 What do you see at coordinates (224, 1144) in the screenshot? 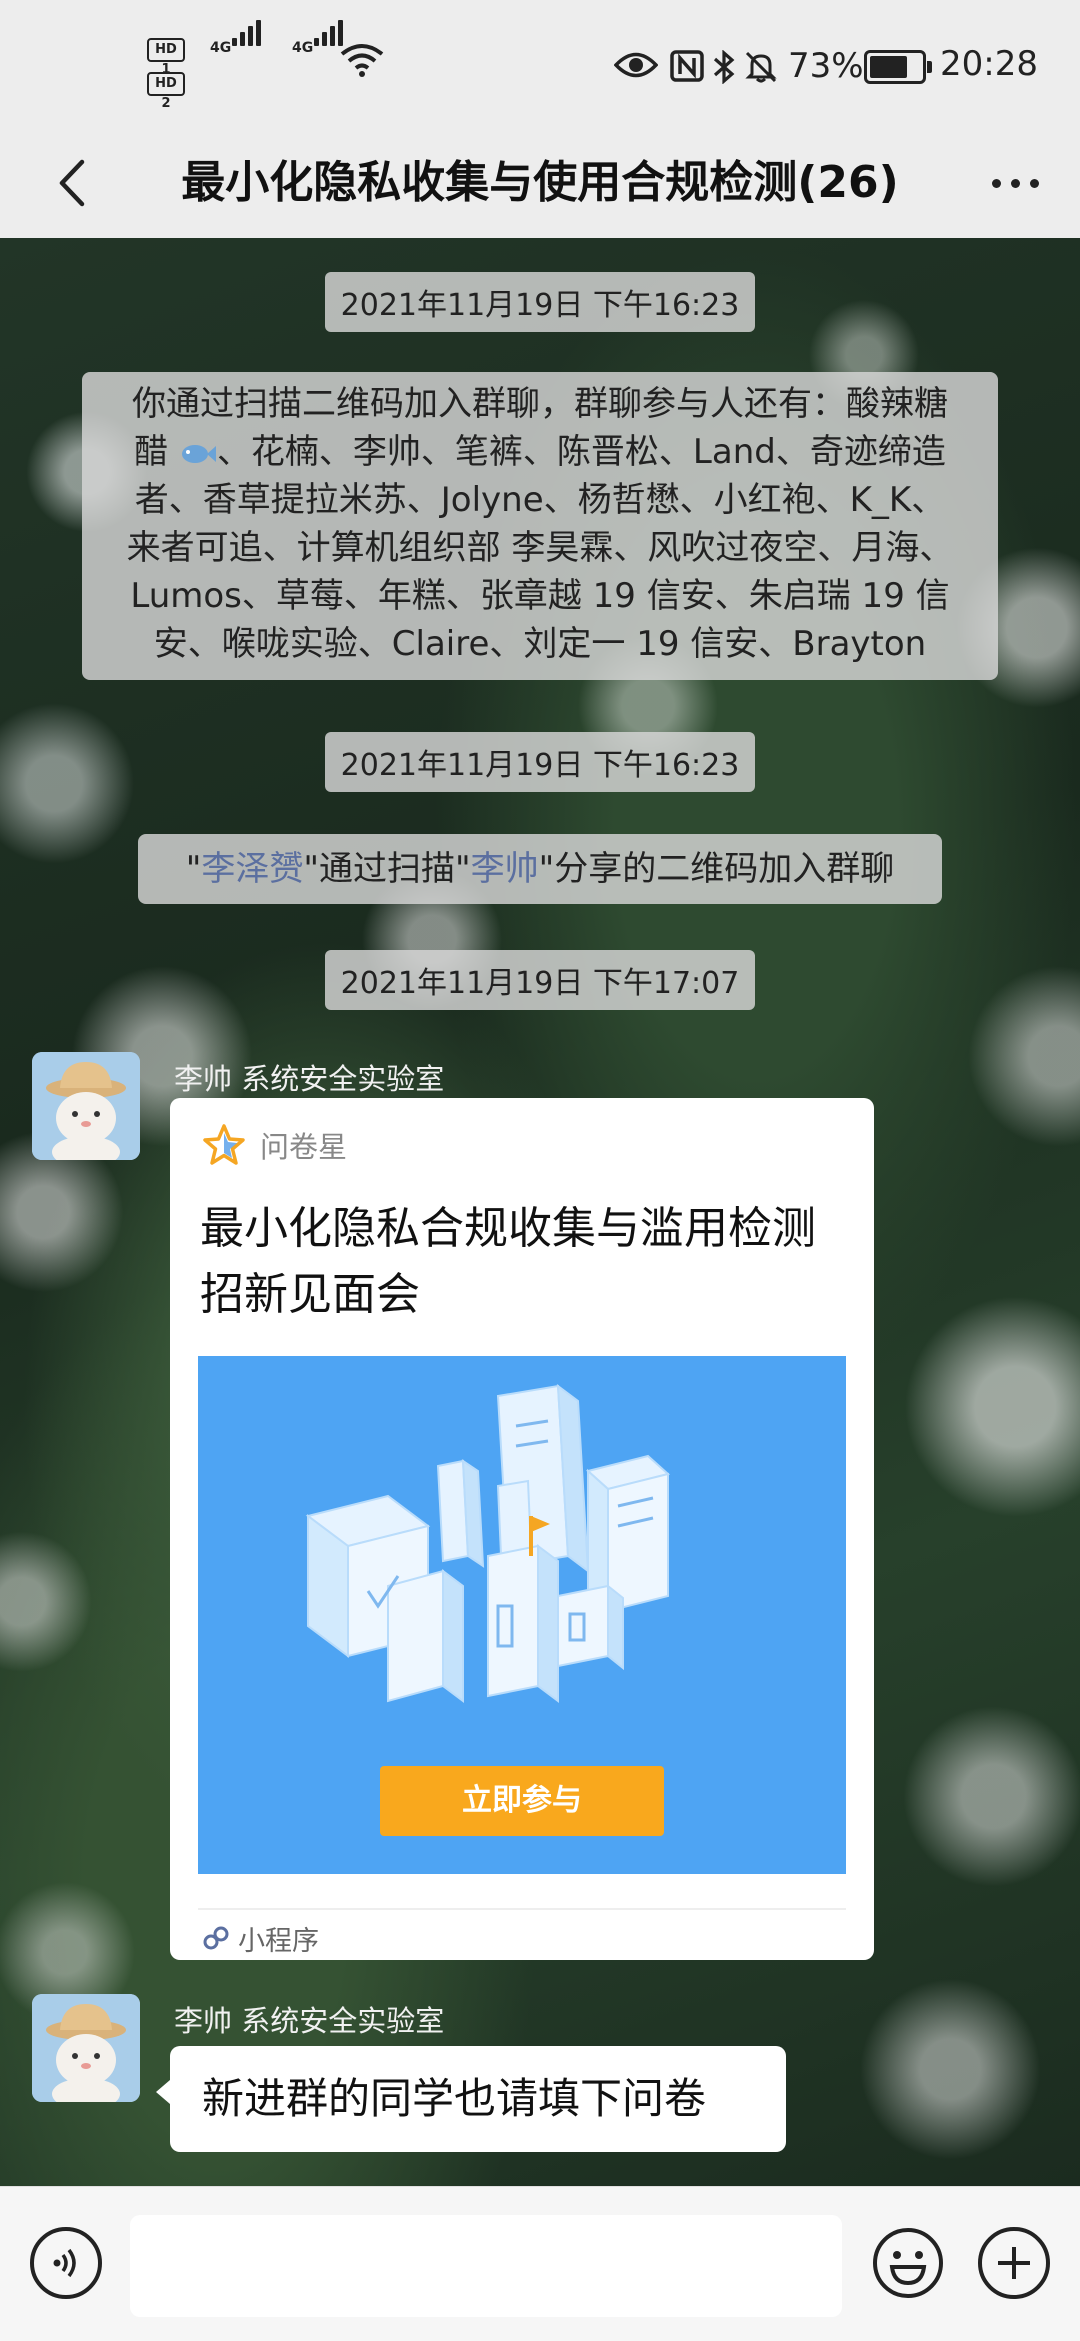
I see `star-icon` at bounding box center [224, 1144].